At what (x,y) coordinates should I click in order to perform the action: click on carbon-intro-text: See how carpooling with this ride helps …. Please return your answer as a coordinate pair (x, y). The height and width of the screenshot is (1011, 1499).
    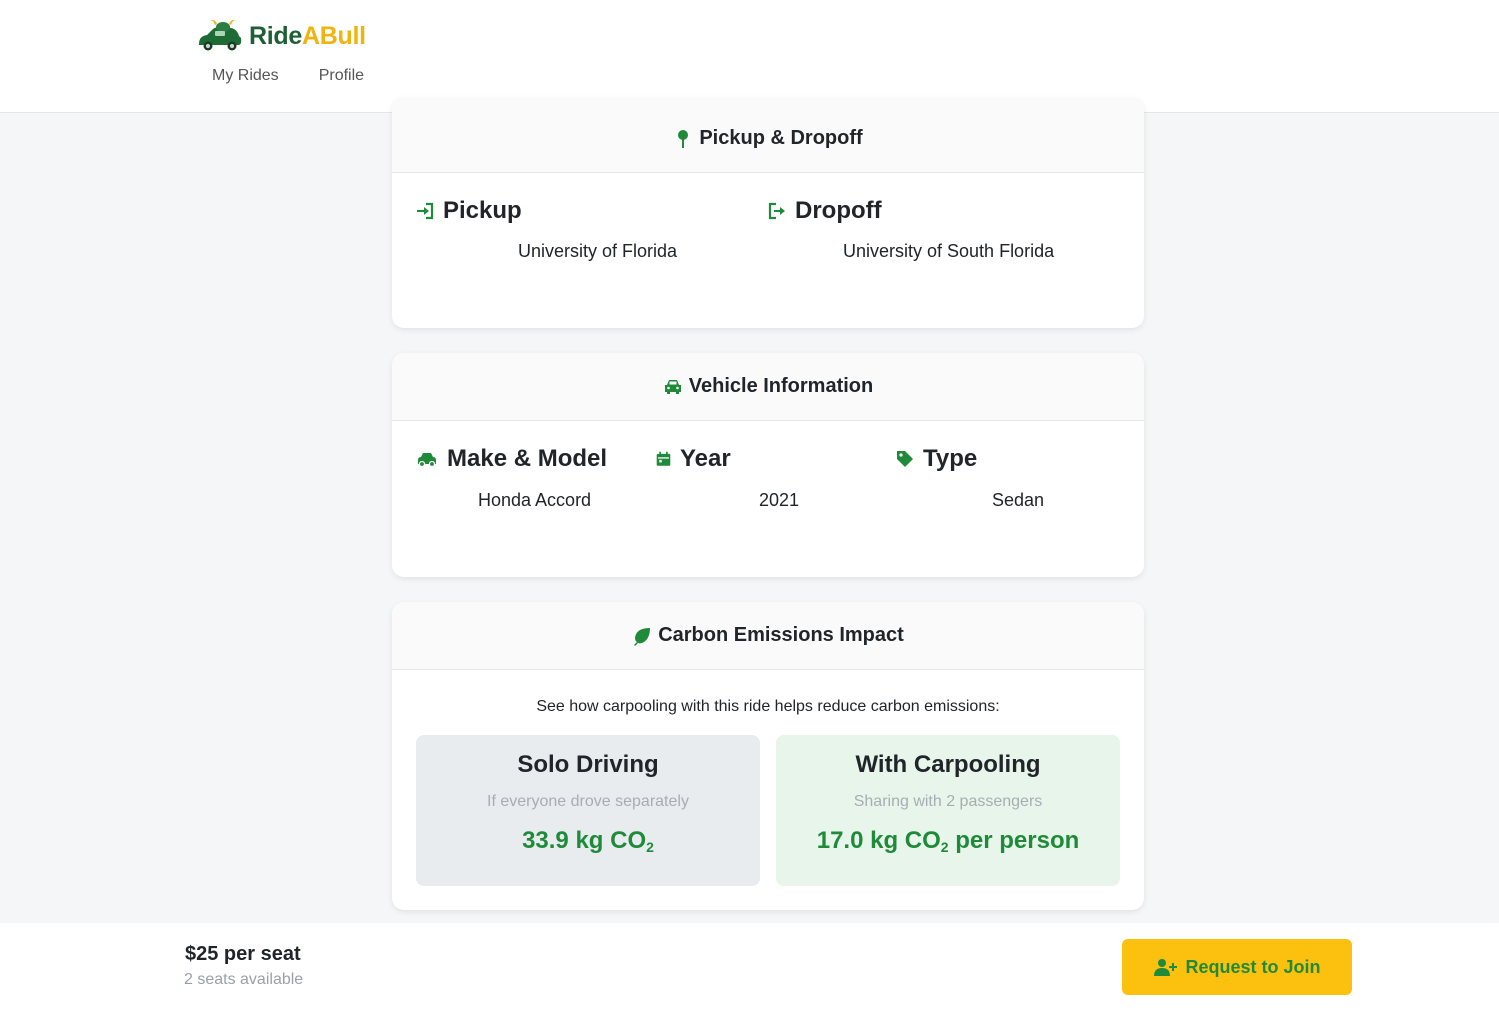
    Looking at the image, I should click on (768, 706).